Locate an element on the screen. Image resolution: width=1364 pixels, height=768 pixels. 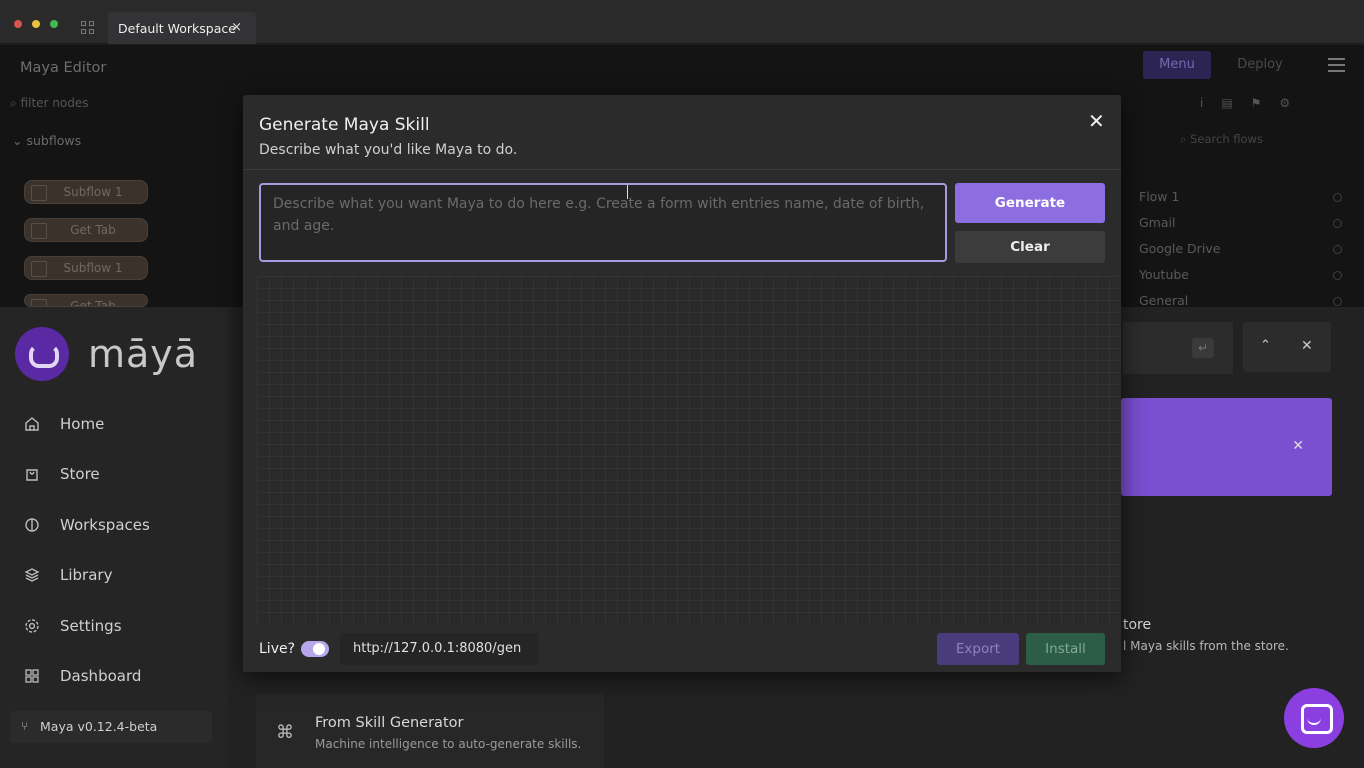
sidebar-item-library: Library is located at coordinates (124, 575).